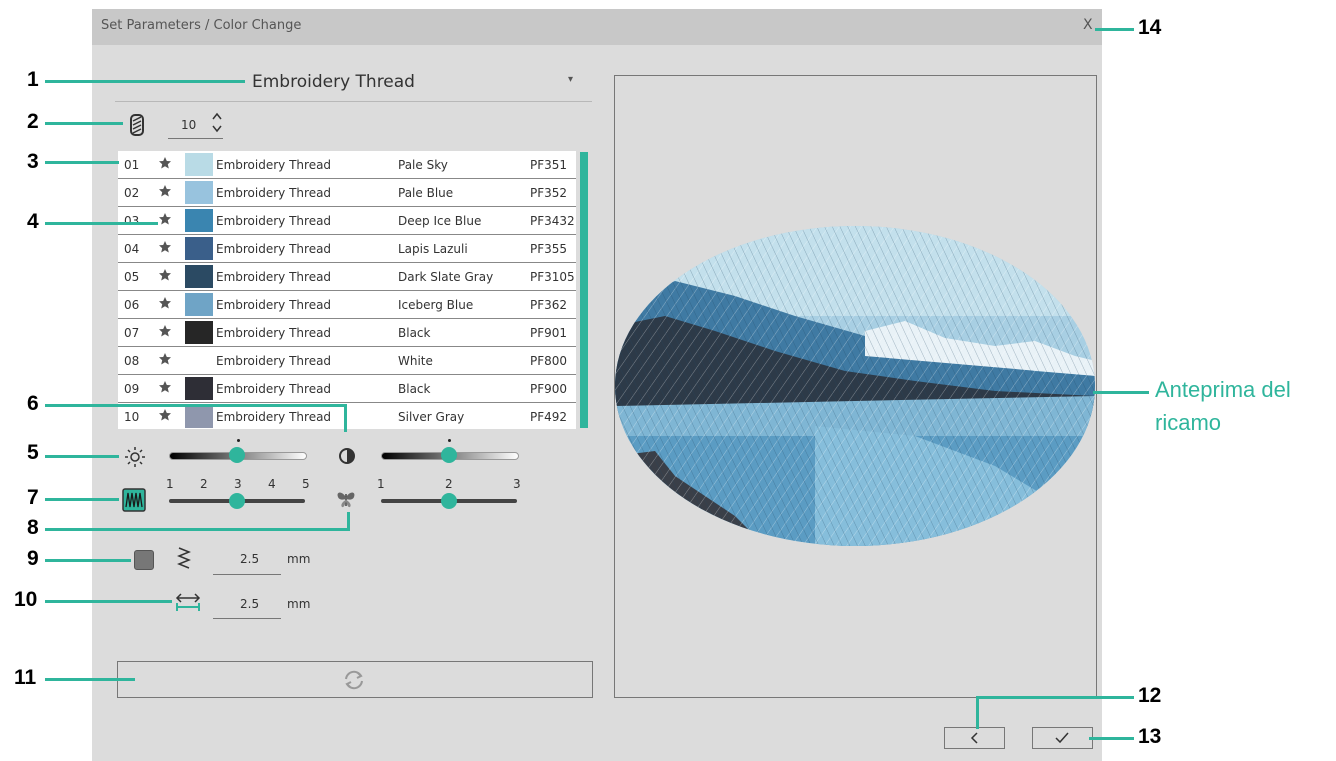 The width and height of the screenshot is (1336, 761). What do you see at coordinates (549, 361) in the screenshot?
I see `thread-code: PF800` at bounding box center [549, 361].